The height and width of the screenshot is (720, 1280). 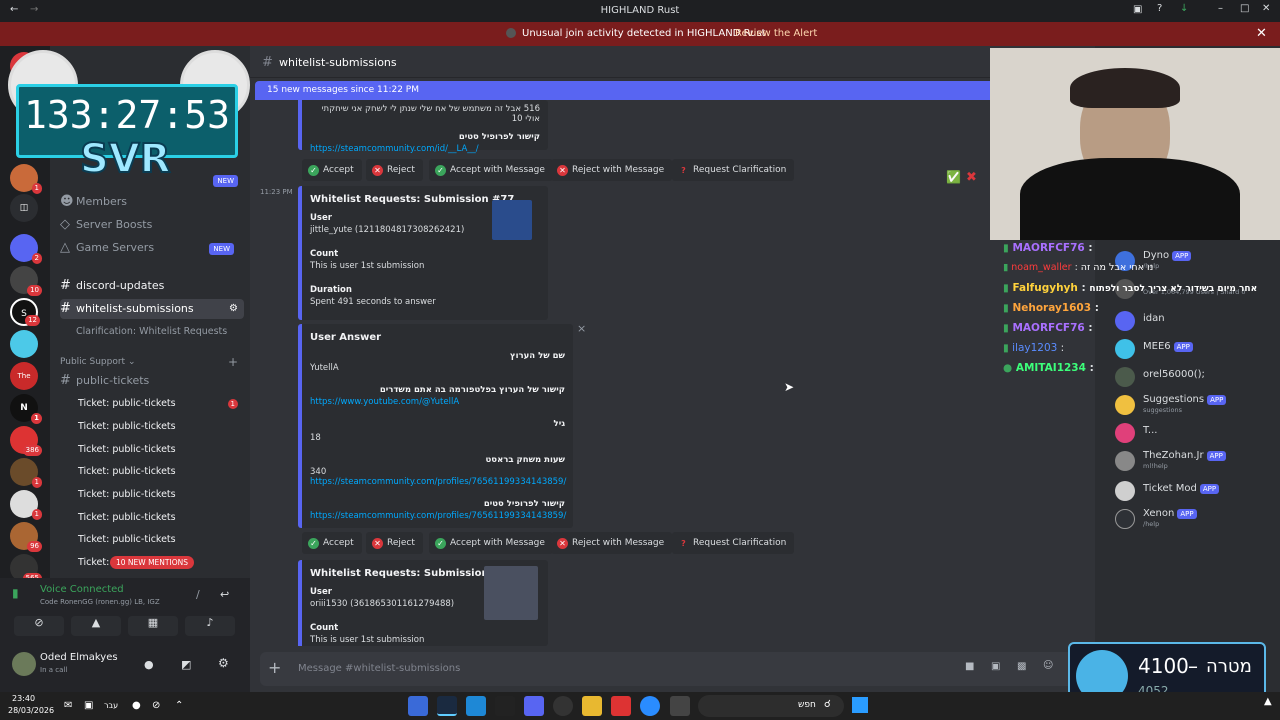 What do you see at coordinates (771, 706) in the screenshot?
I see `taskbar-search: חפש ☌` at bounding box center [771, 706].